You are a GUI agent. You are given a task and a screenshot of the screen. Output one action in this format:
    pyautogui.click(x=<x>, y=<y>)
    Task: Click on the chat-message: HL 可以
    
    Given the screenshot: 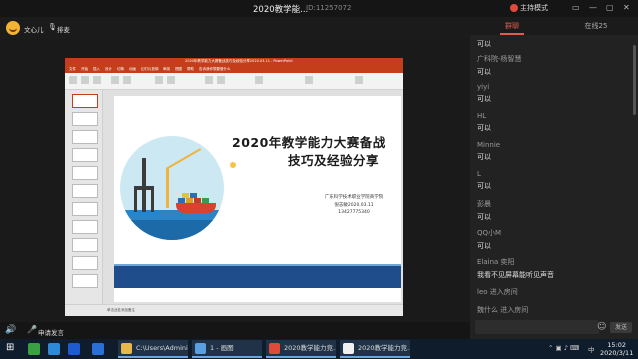 What is the action you would take?
    pyautogui.click(x=552, y=122)
    